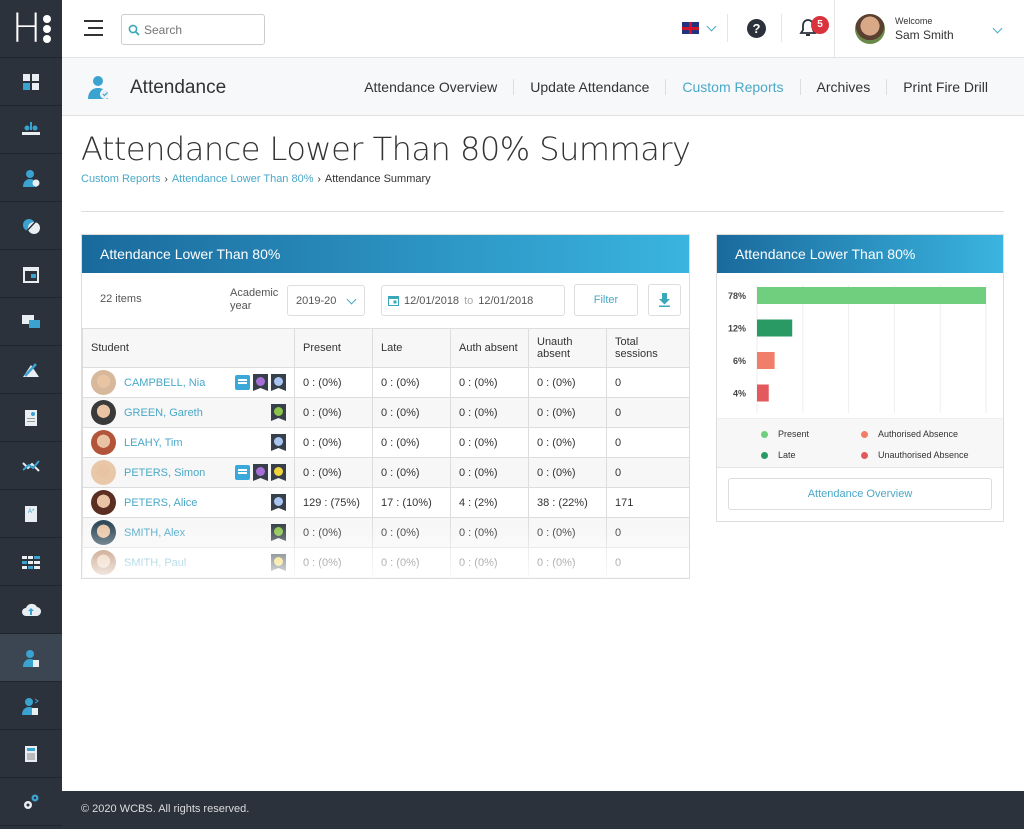 This screenshot has height=829, width=1024. I want to click on nav-link-custom-reports: Custom Reports, so click(732, 87).